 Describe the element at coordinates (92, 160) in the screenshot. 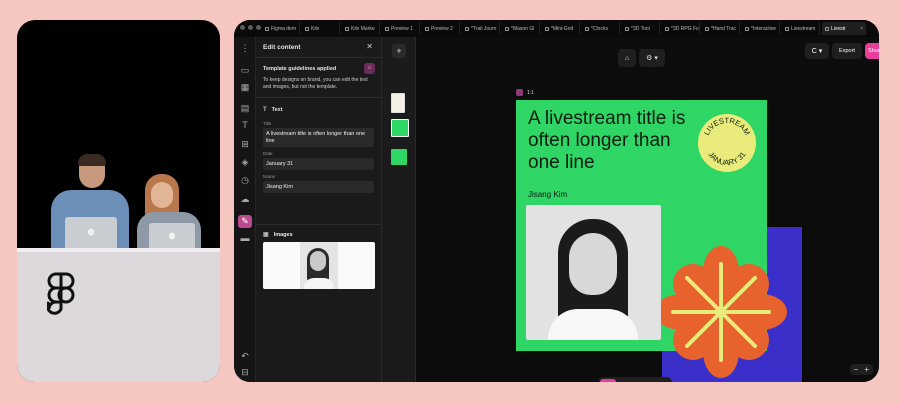

I see `presenter-left-hair` at that location.